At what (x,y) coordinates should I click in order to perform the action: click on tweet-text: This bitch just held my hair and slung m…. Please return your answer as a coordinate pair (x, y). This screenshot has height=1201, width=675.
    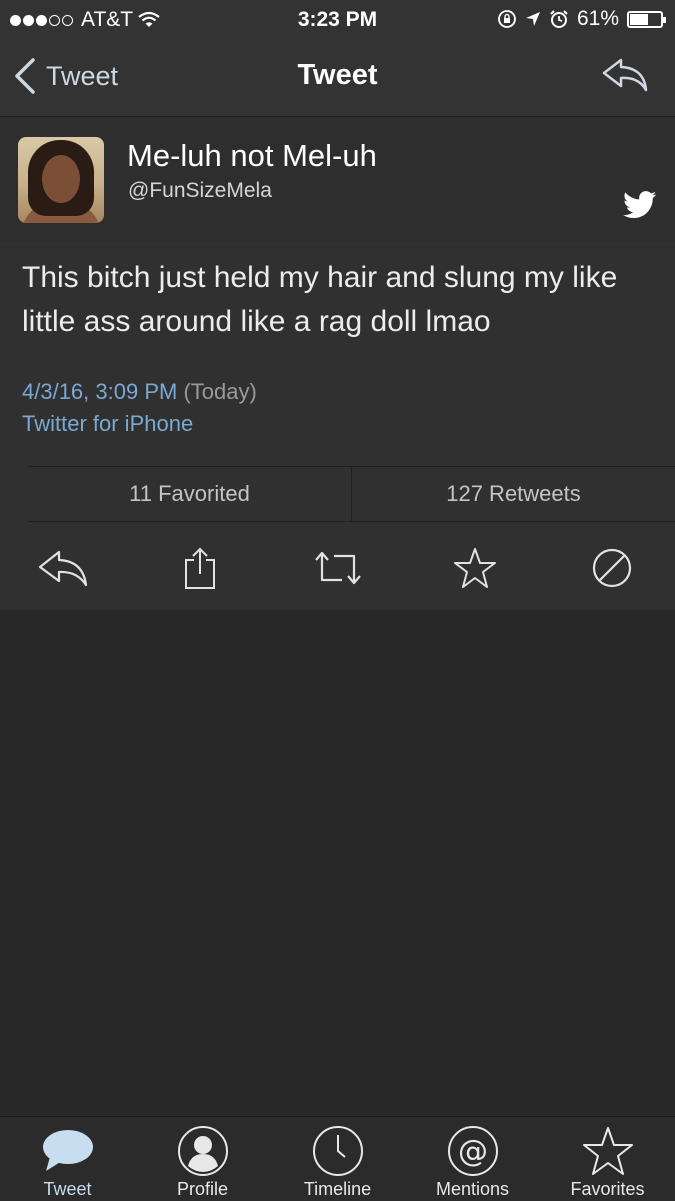
    Looking at the image, I should click on (320, 299).